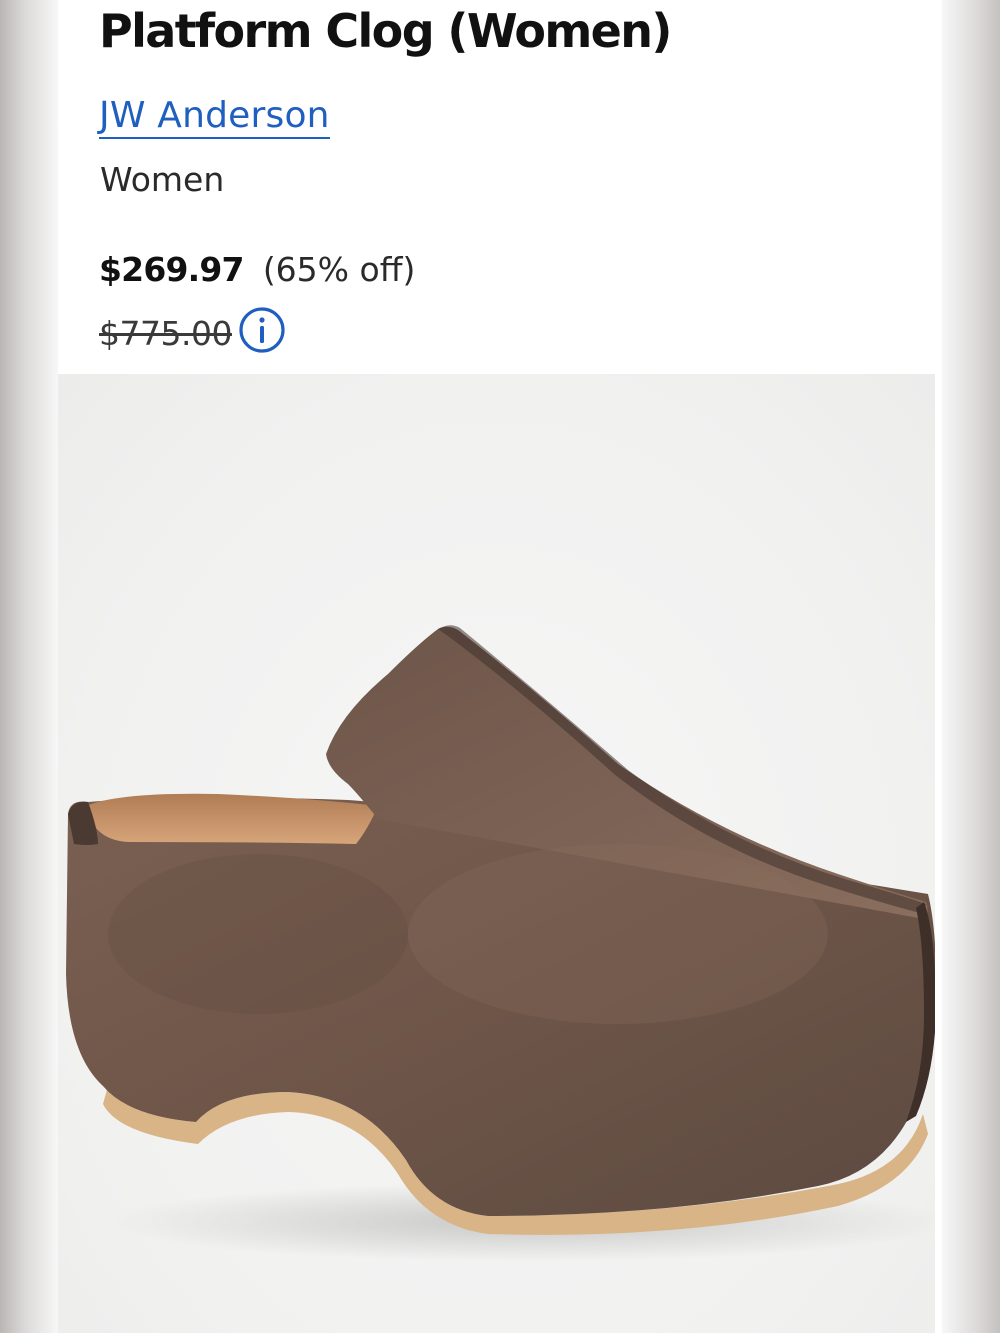 This screenshot has height=1333, width=1000. Describe the element at coordinates (214, 117) in the screenshot. I see `brand-link: JW Anderson` at that location.